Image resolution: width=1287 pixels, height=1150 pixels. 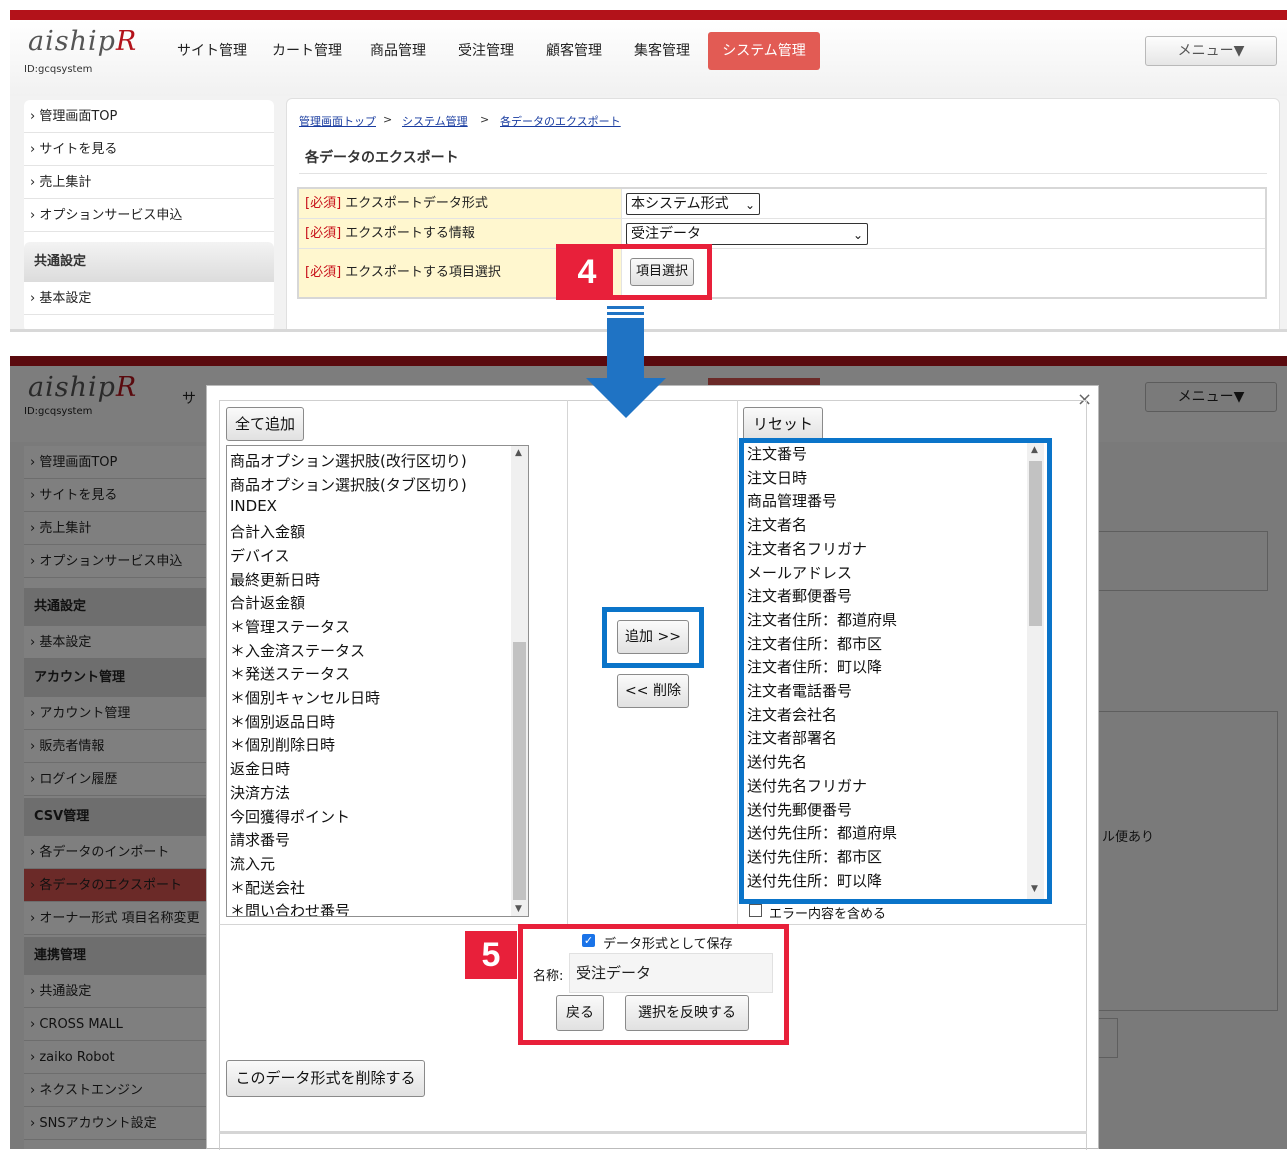 What do you see at coordinates (260, 555) in the screenshot?
I see `available-field-item: デバイス` at bounding box center [260, 555].